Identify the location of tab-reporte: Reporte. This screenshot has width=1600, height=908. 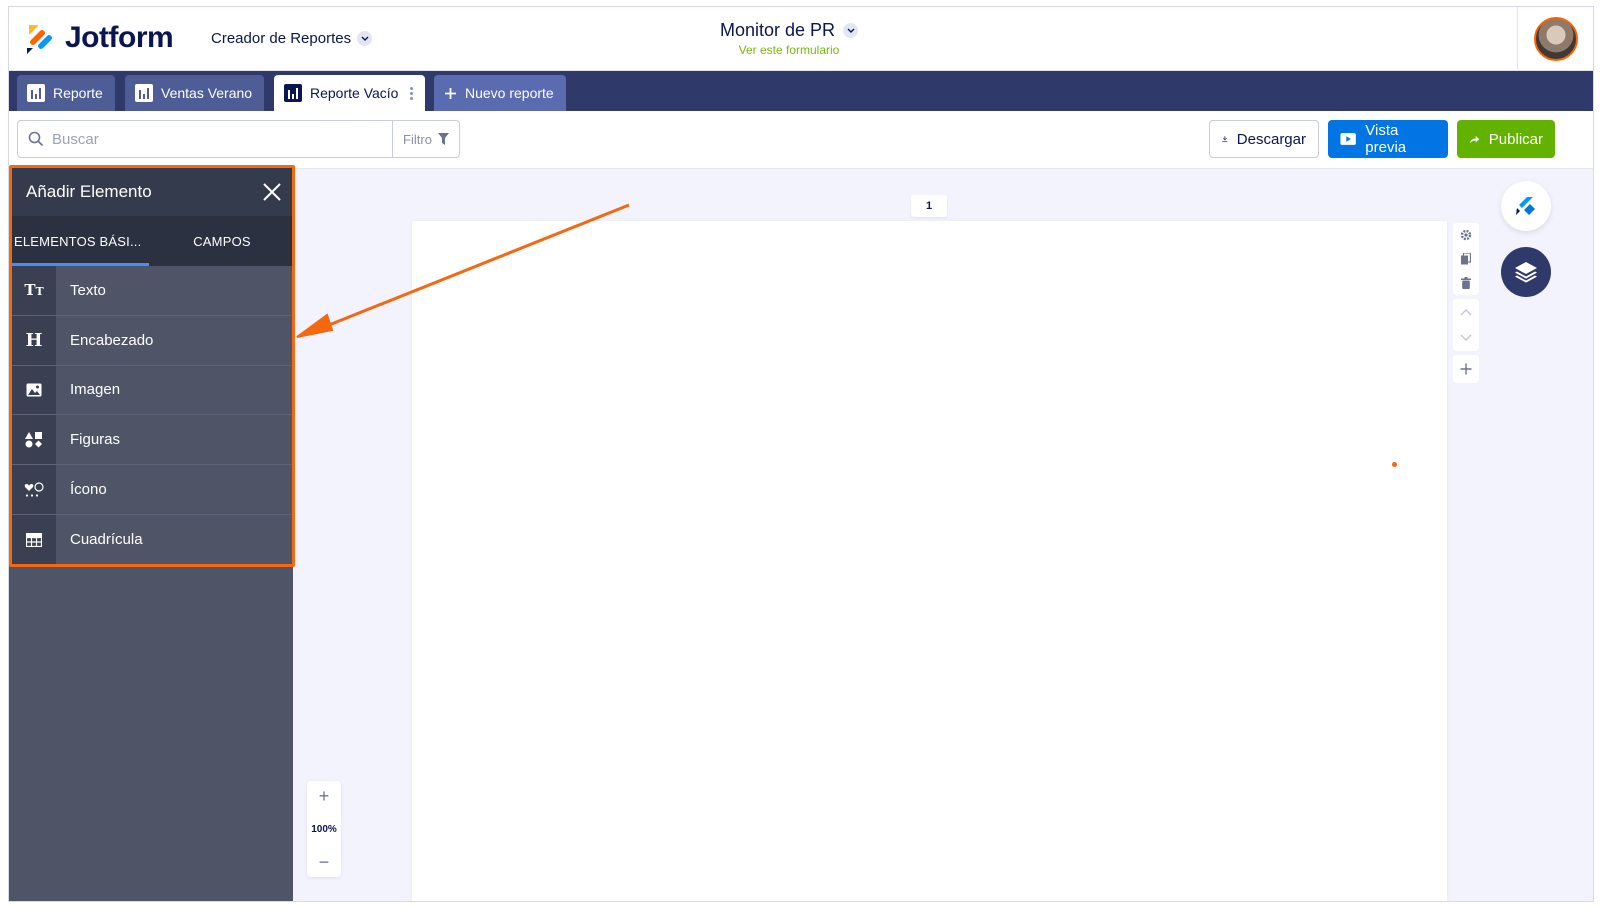
(66, 93).